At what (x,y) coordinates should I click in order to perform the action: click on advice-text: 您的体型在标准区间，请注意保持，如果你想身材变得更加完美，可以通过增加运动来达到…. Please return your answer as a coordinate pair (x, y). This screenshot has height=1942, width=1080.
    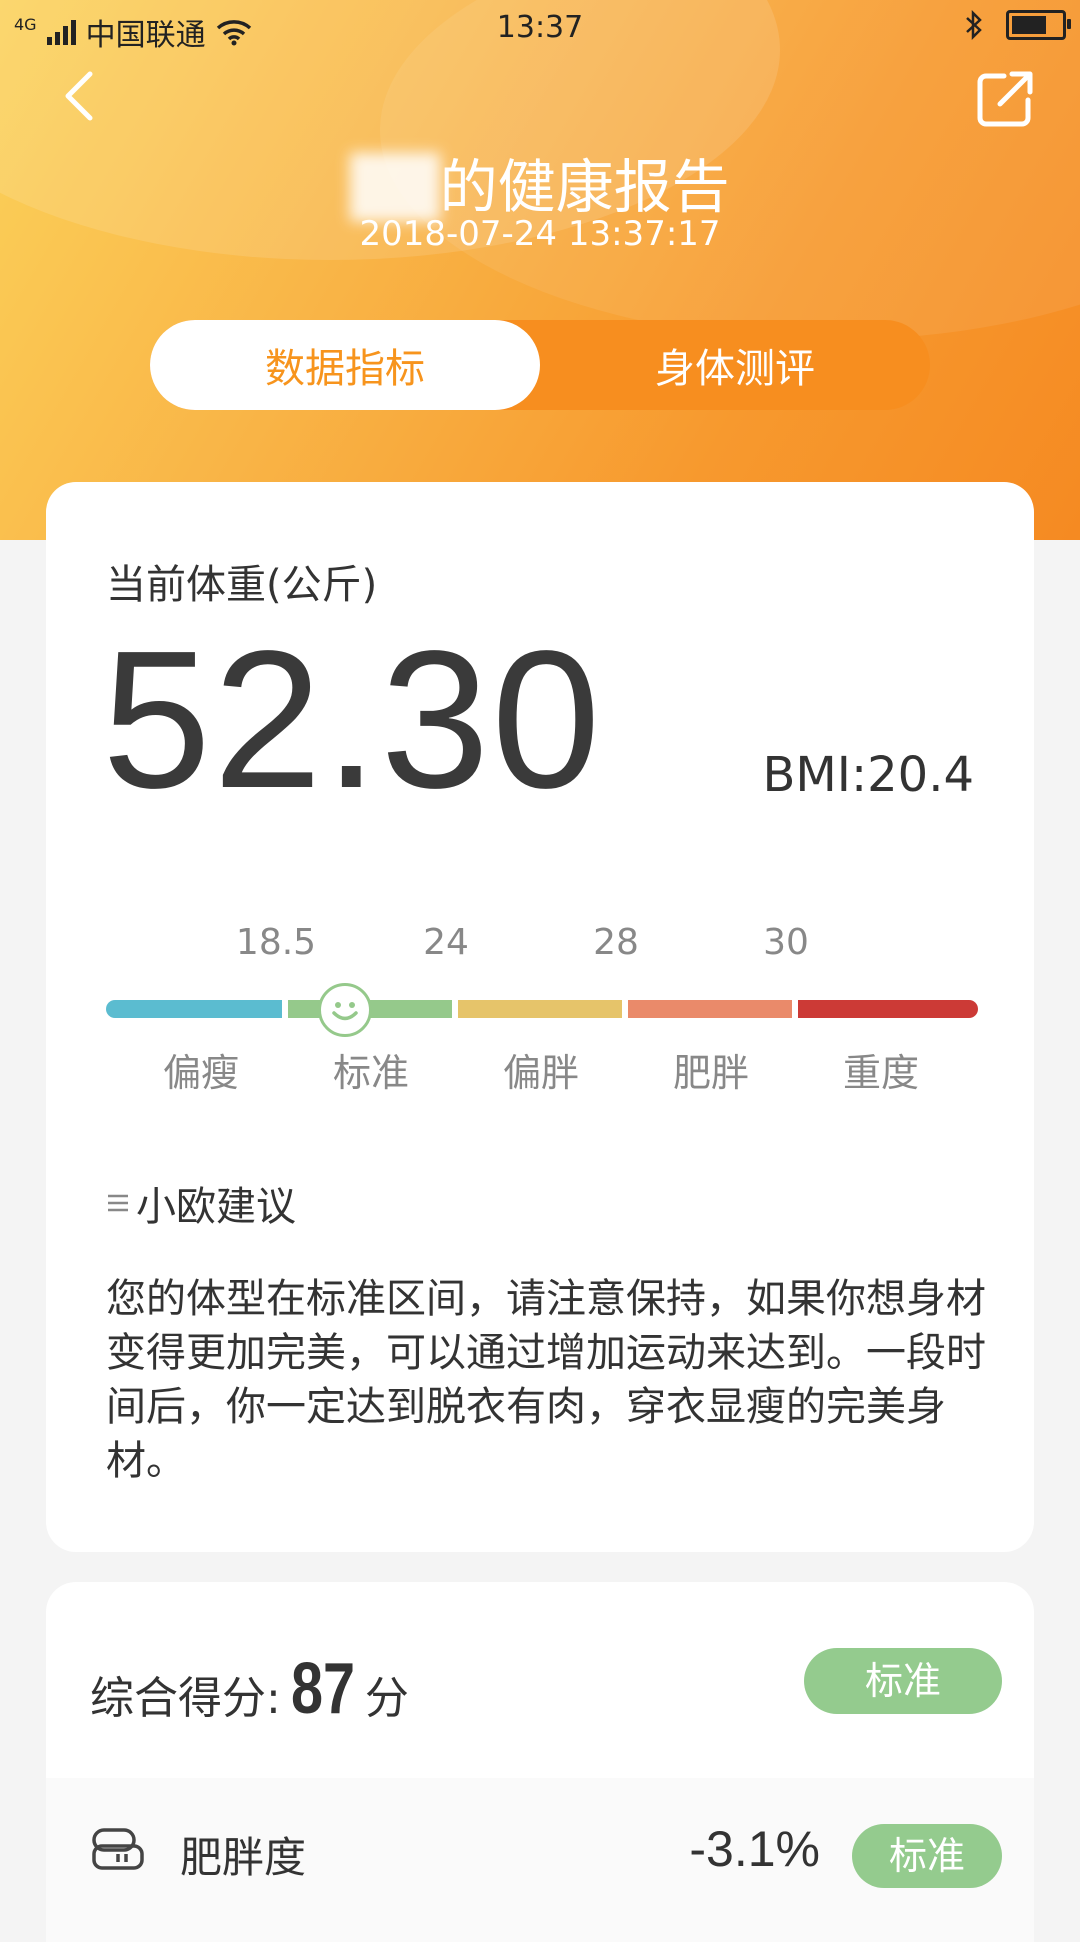
    Looking at the image, I should click on (546, 1380).